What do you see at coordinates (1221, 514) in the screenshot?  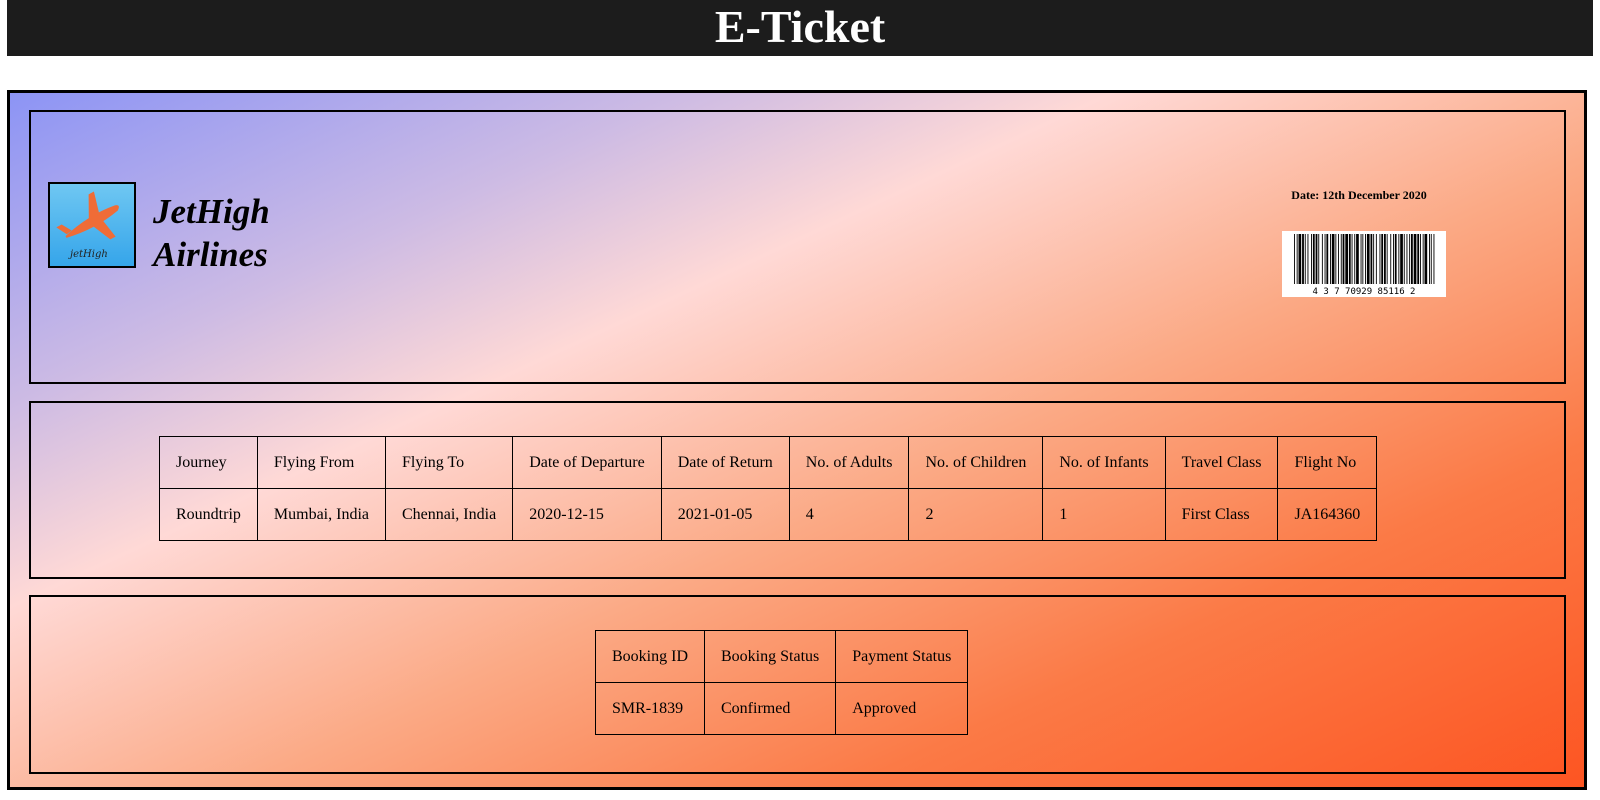 I see `cell-travel-class: First Class` at bounding box center [1221, 514].